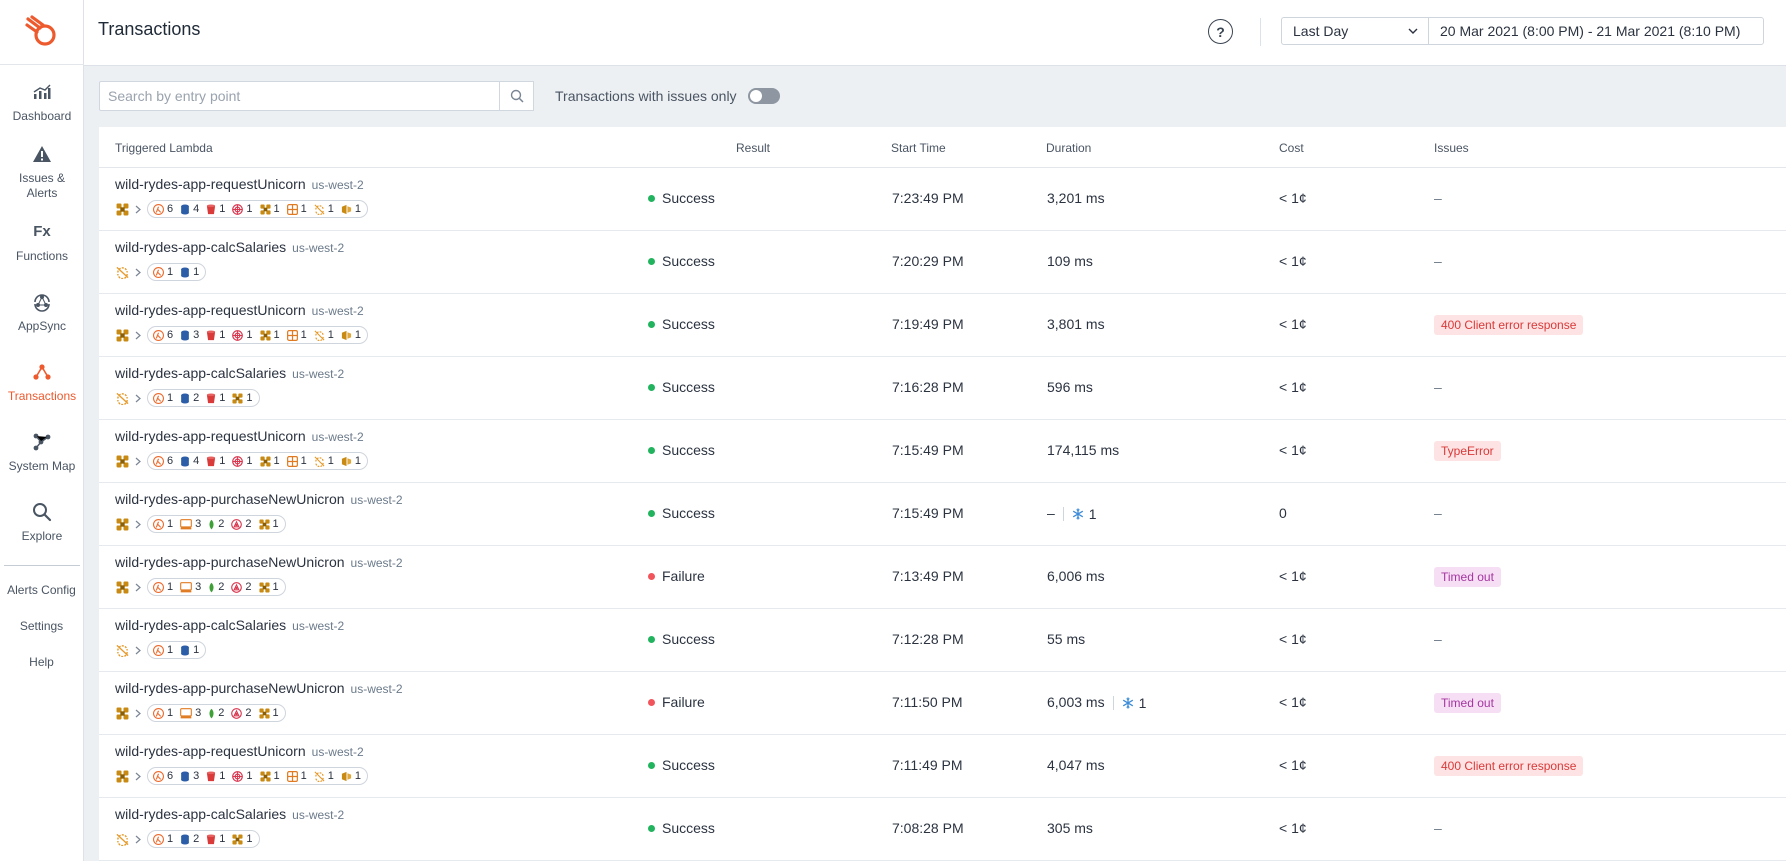 This screenshot has width=1786, height=861. Describe the element at coordinates (927, 765) in the screenshot. I see `start-time-cell: 7:11:49 PM` at that location.